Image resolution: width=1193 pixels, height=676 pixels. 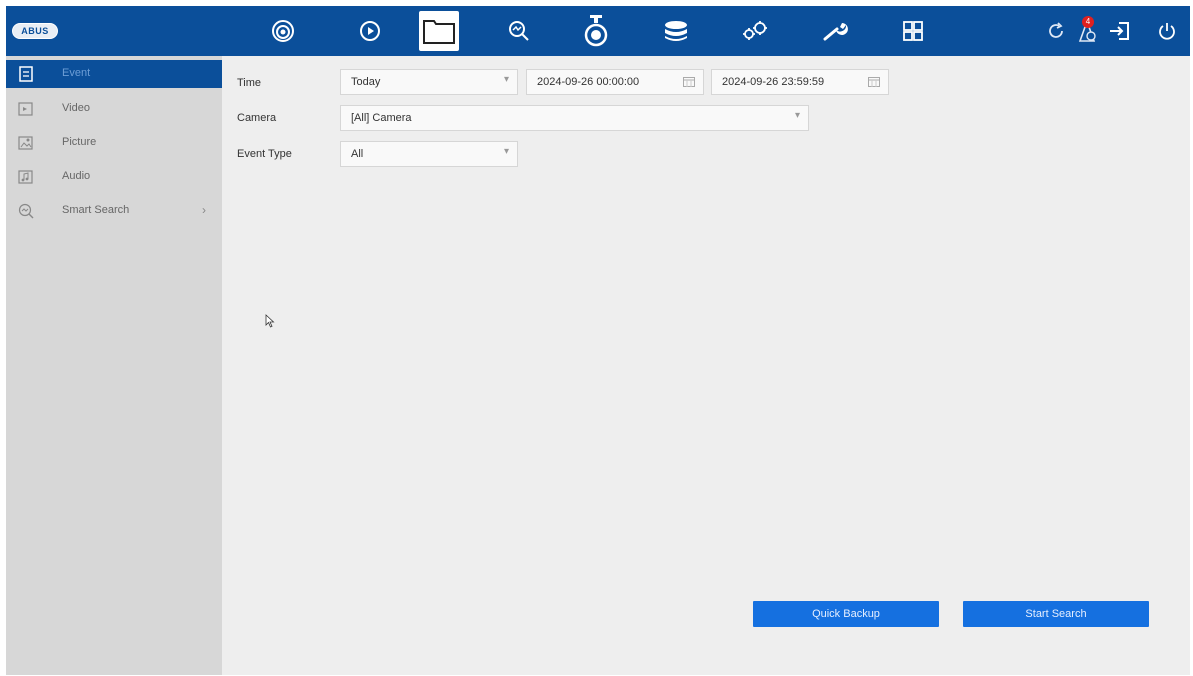 I want to click on start-datetime-value: 2024-09-26 00:00:00, so click(x=588, y=82).